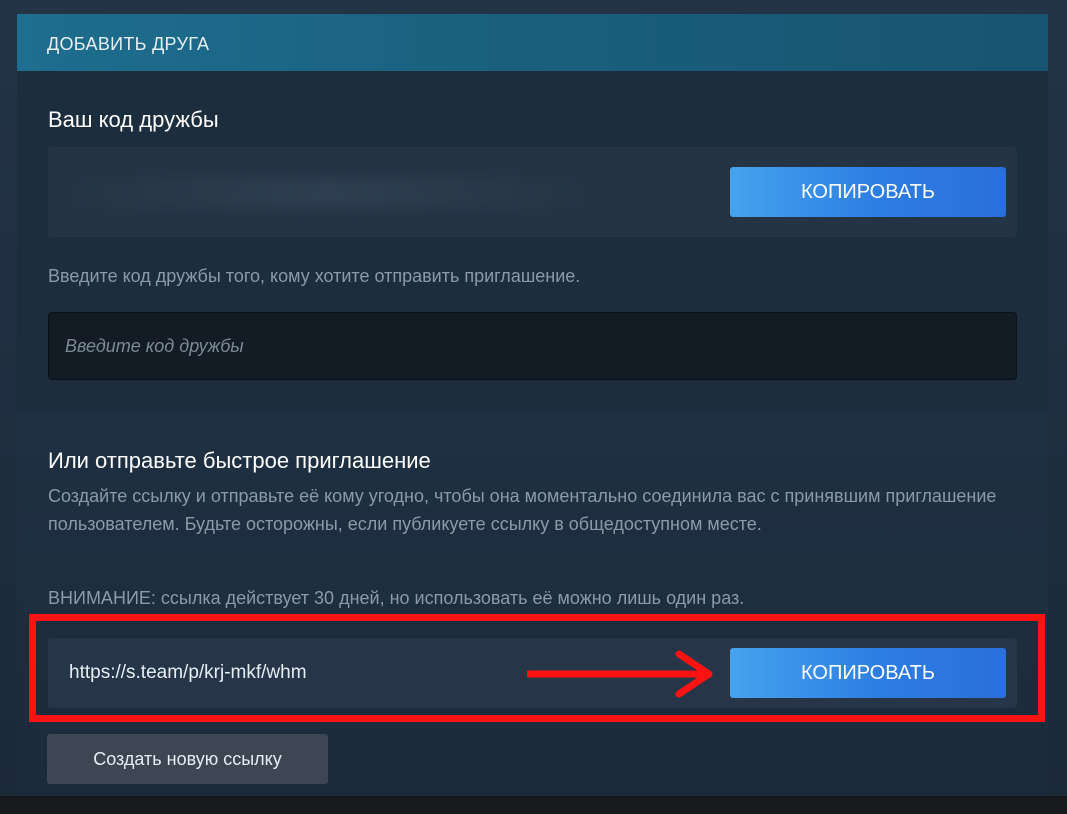  Describe the element at coordinates (239, 460) in the screenshot. I see `quick-invite-title: Или отправьте быстрое приглашение` at that location.